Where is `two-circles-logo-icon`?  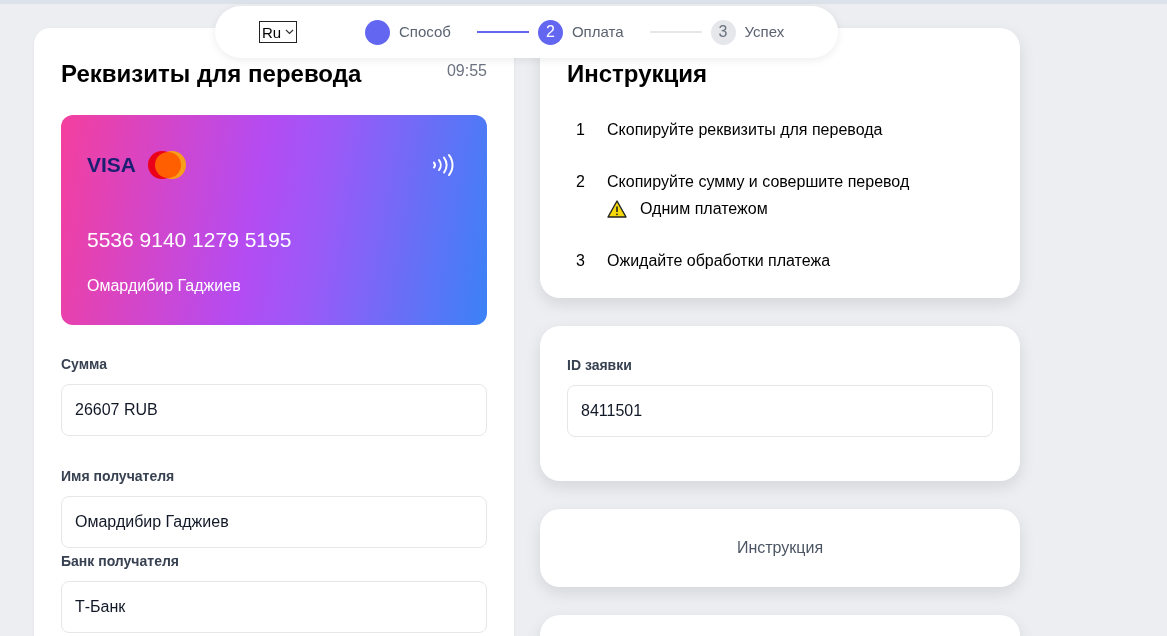 two-circles-logo-icon is located at coordinates (167, 165).